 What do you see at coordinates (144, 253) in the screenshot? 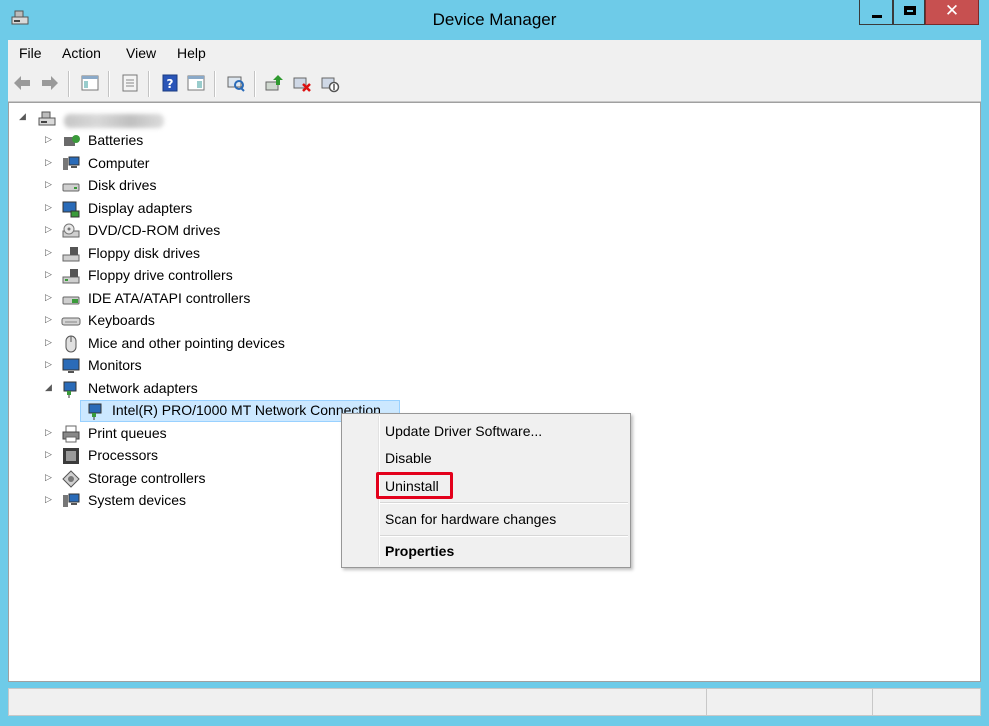
I see `tree-item-label: Floppy disk drives` at bounding box center [144, 253].